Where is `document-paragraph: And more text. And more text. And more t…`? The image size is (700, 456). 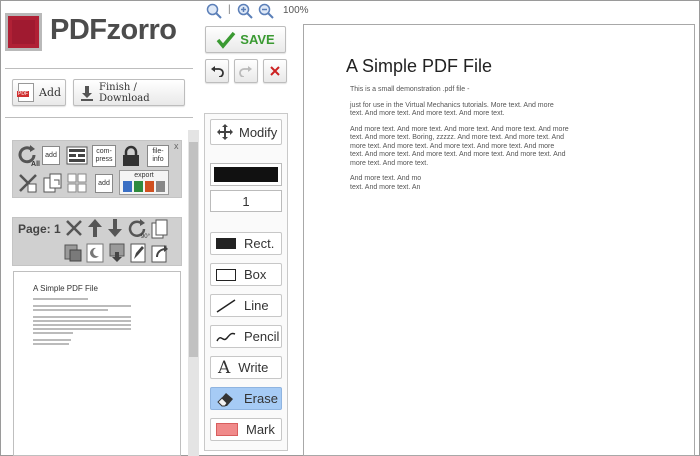 document-paragraph: And more text. And more text. And more t… is located at coordinates (459, 146).